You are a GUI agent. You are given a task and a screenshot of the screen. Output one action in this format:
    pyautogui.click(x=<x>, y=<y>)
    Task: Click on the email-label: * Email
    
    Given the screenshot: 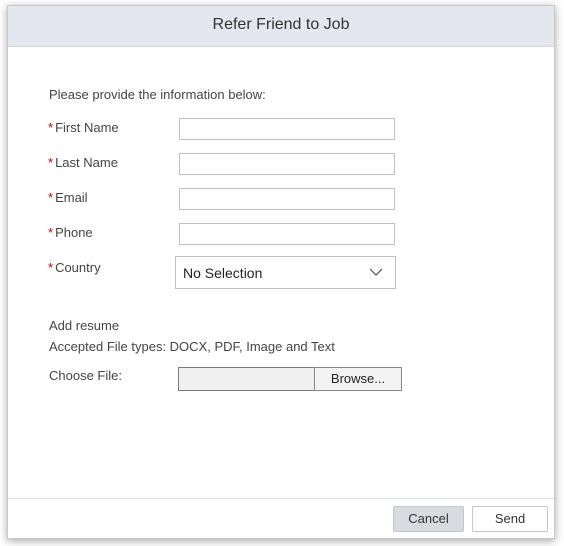 What is the action you would take?
    pyautogui.click(x=68, y=197)
    